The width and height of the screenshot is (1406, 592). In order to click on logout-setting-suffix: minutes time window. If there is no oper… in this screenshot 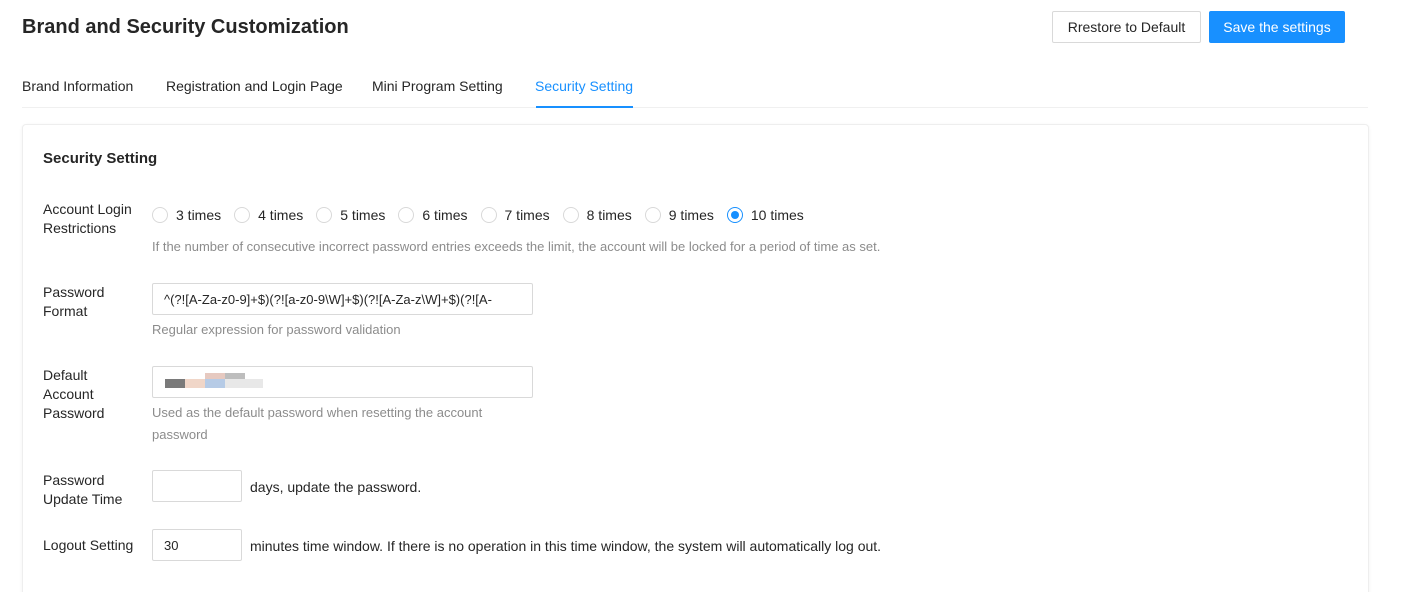, I will do `click(566, 546)`.